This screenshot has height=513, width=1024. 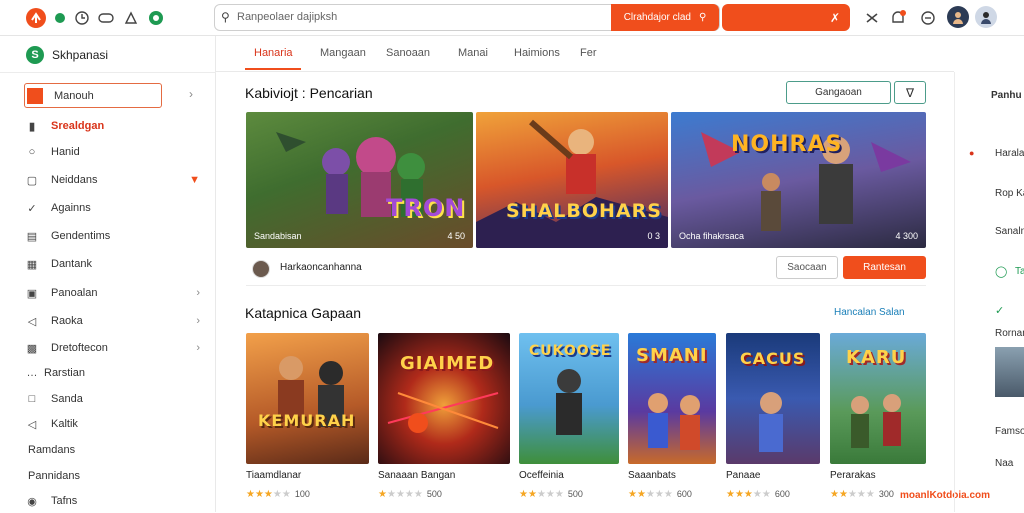 I want to click on sidebar-item-label: Manouh, so click(x=74, y=95).